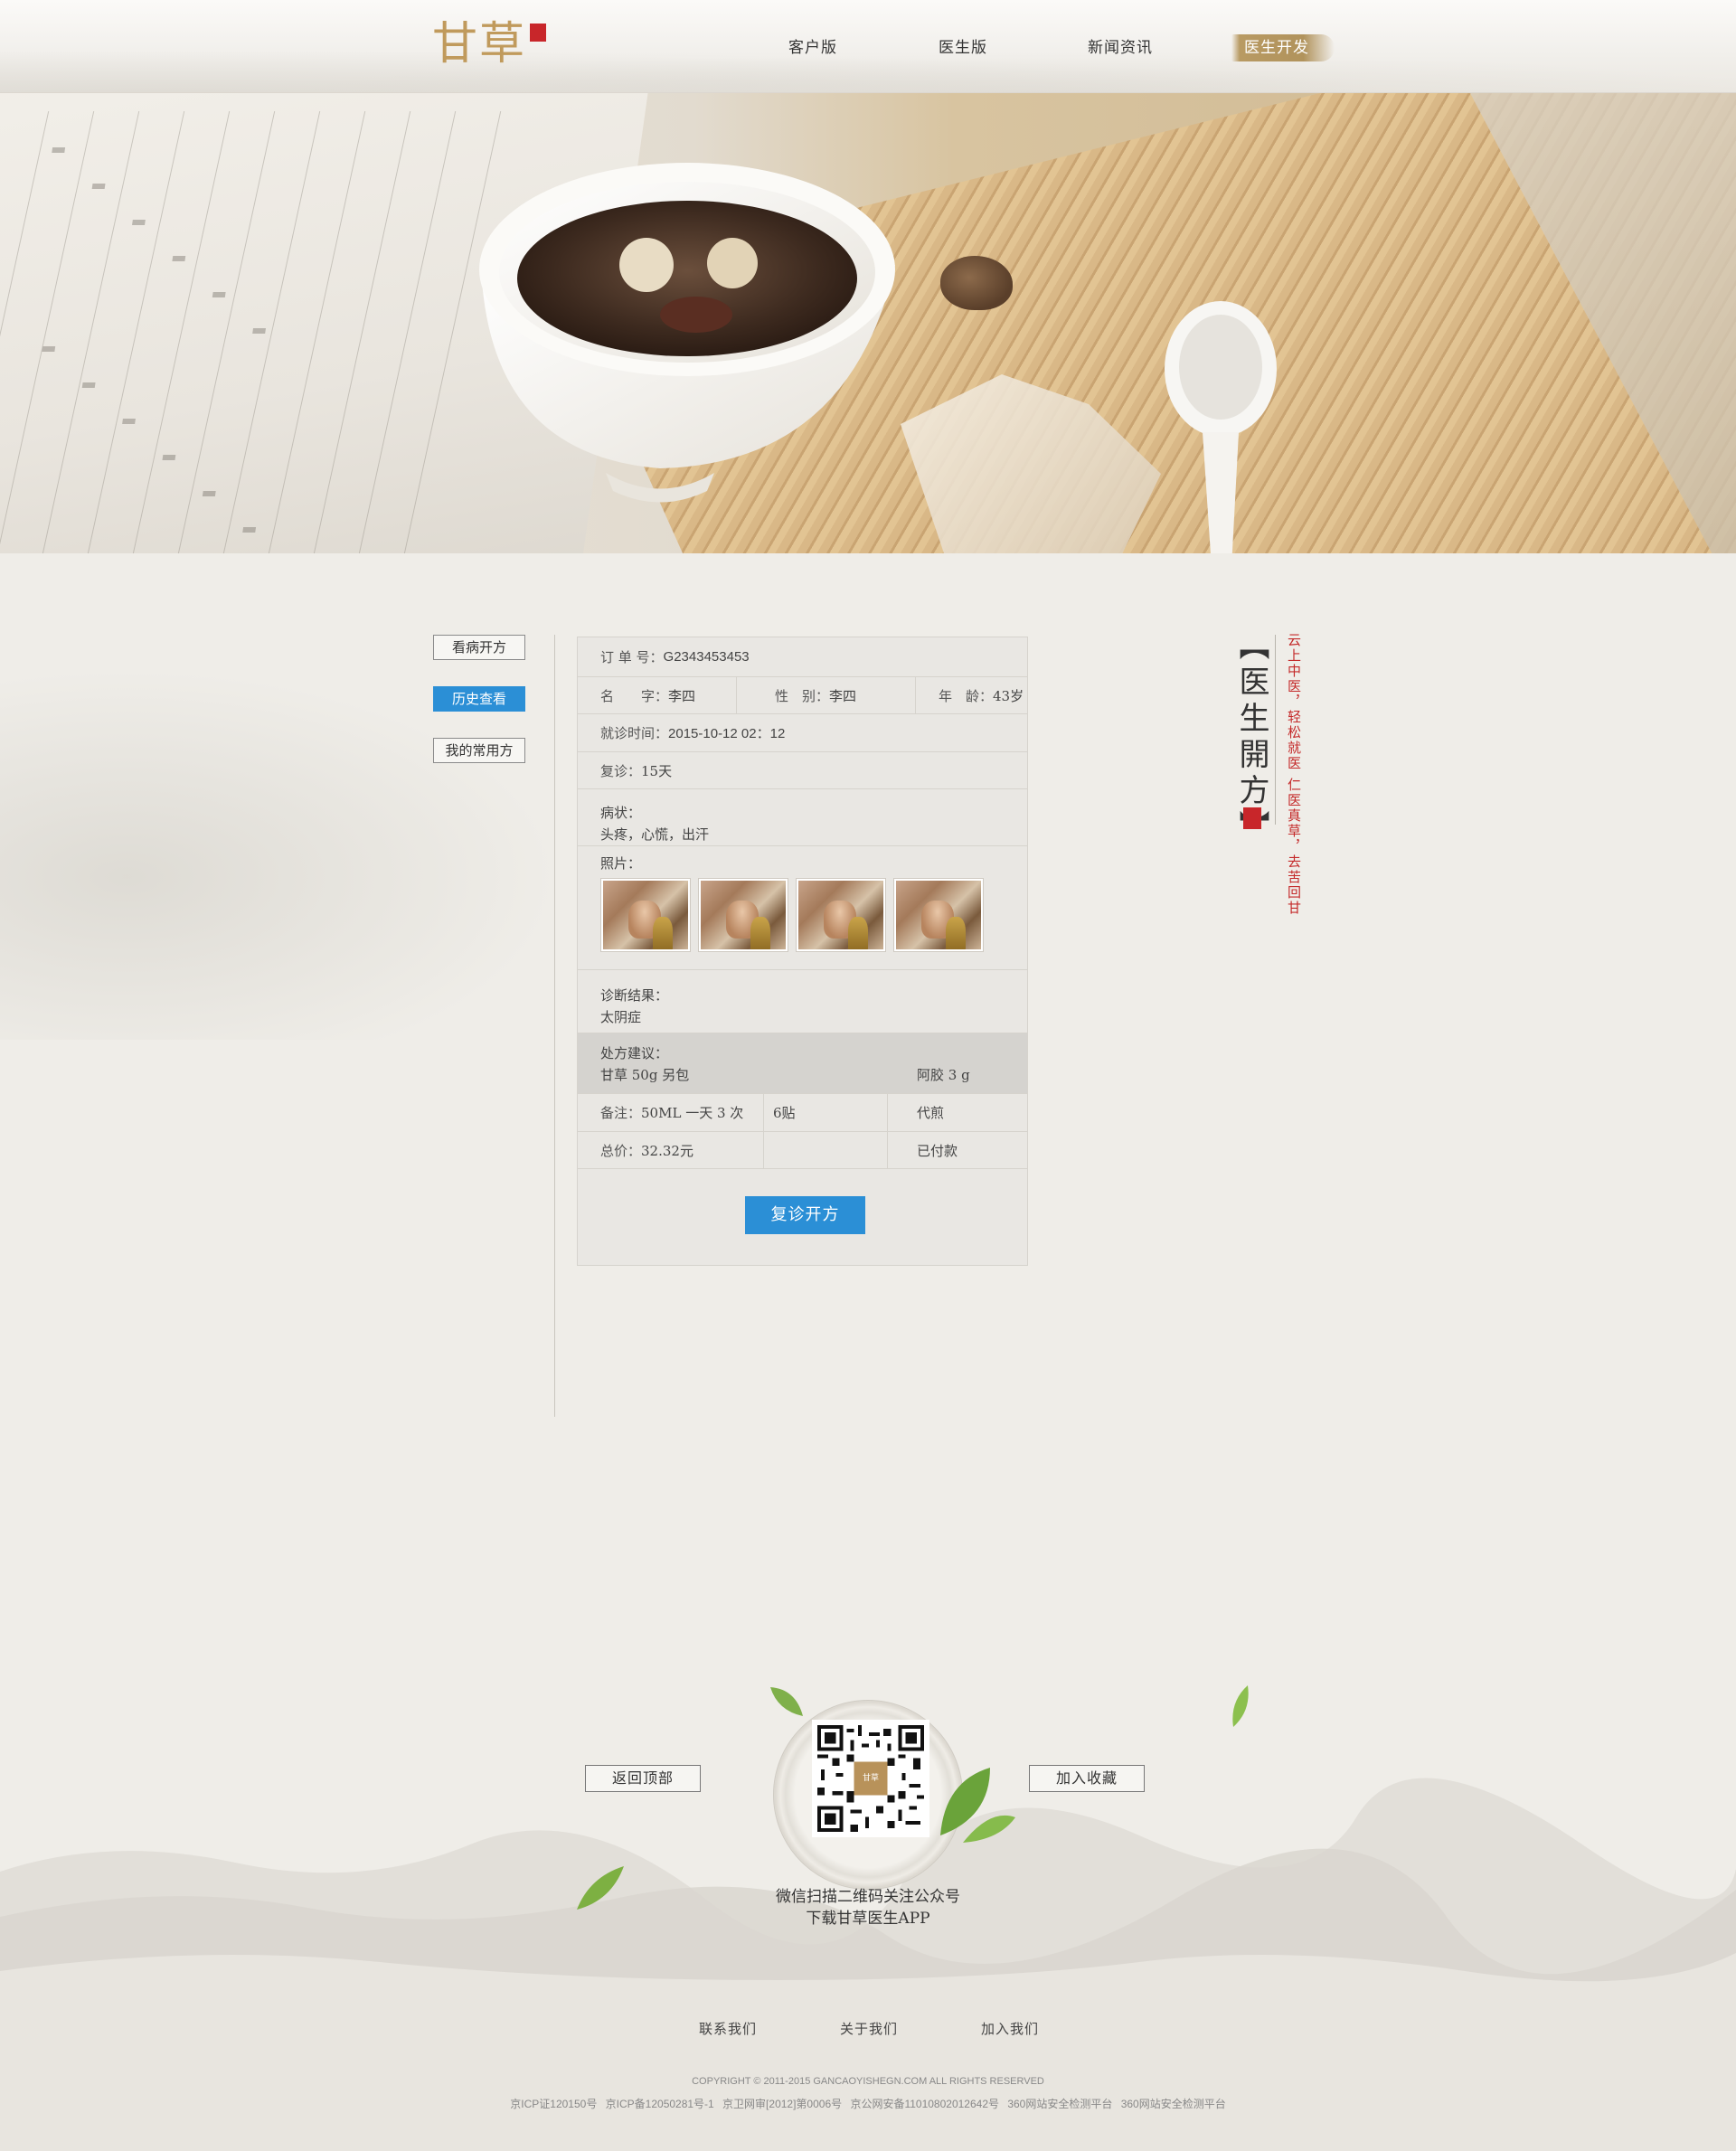 This screenshot has width=1736, height=2151. Describe the element at coordinates (621, 1113) in the screenshot. I see `note-label: 备注：` at that location.